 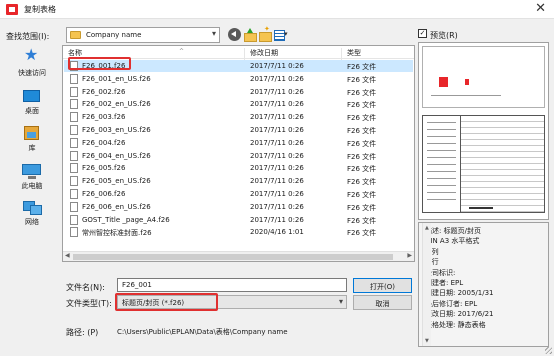 I want to click on quick-access-star-icon: ★, so click(x=31, y=54).